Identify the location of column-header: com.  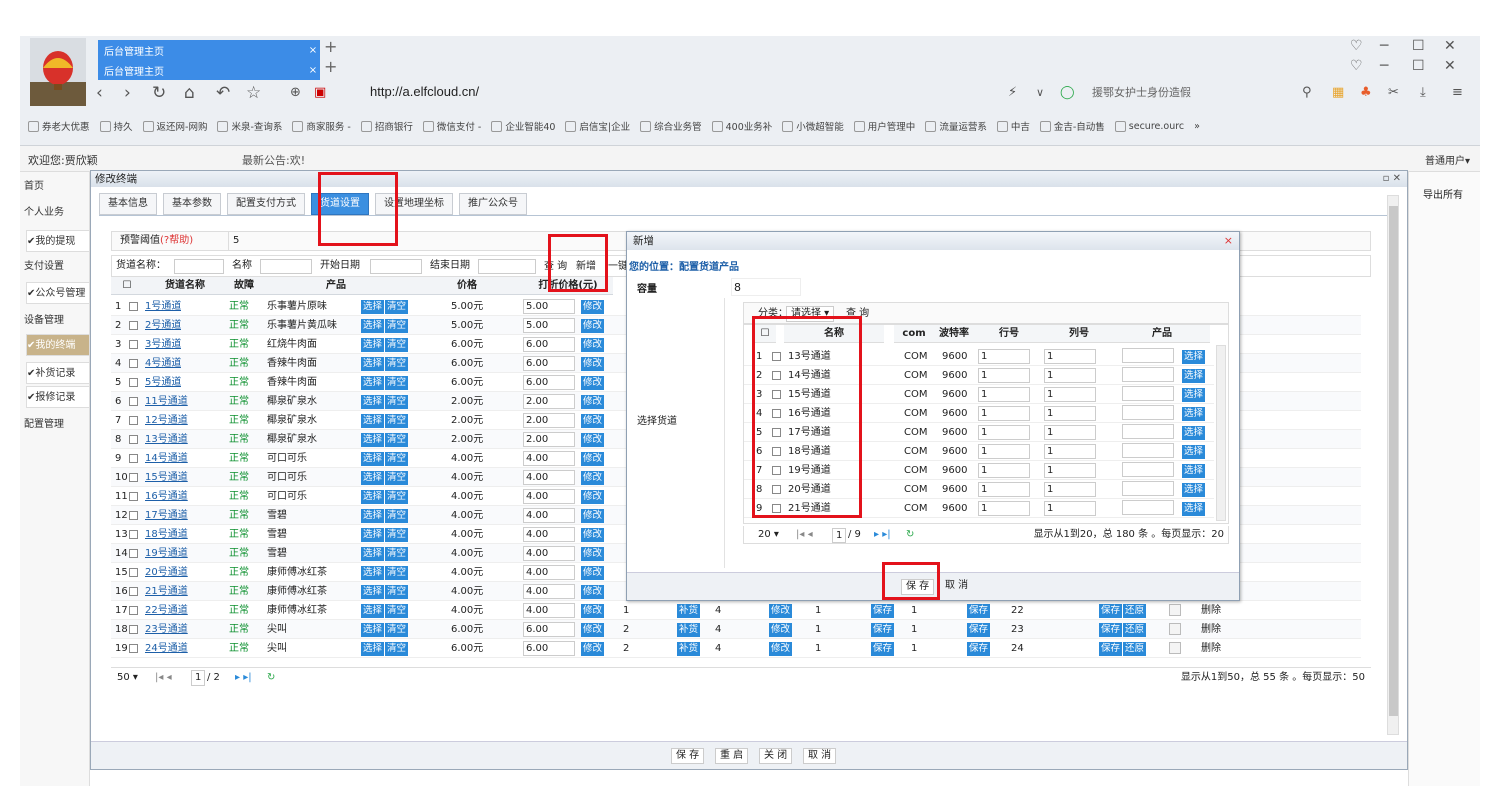
(914, 334).